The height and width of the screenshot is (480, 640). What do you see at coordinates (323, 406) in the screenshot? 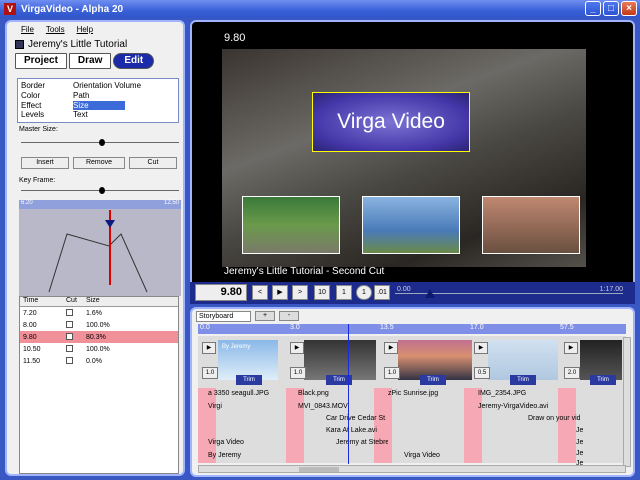
I see `lane-label: MVI_0843.MOV` at bounding box center [323, 406].